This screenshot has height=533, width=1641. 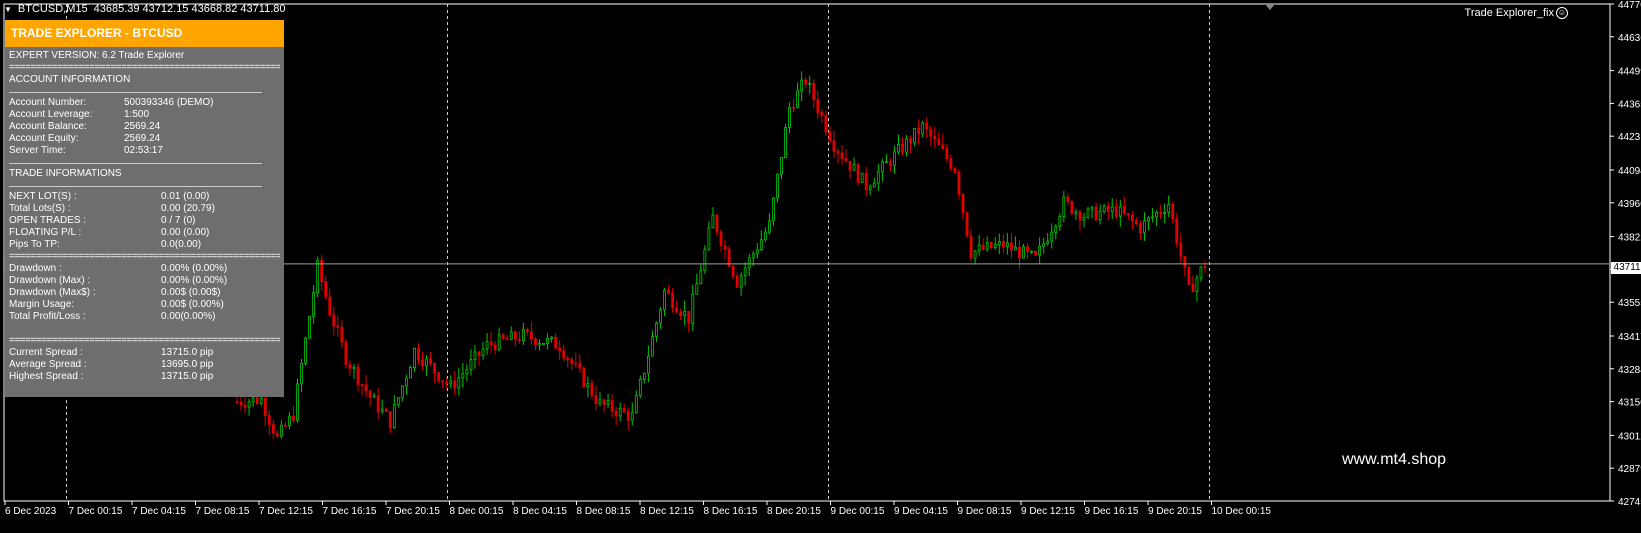 I want to click on y-tick-label: 44499.20, so click(x=1629, y=72).